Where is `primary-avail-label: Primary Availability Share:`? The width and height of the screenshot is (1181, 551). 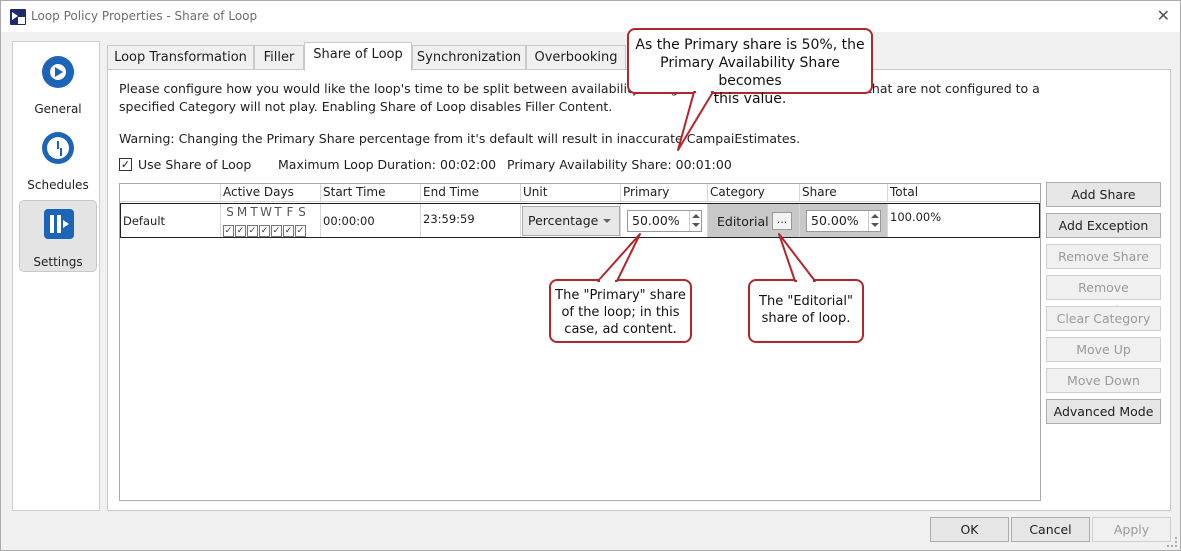
primary-avail-label: Primary Availability Share: is located at coordinates (589, 164).